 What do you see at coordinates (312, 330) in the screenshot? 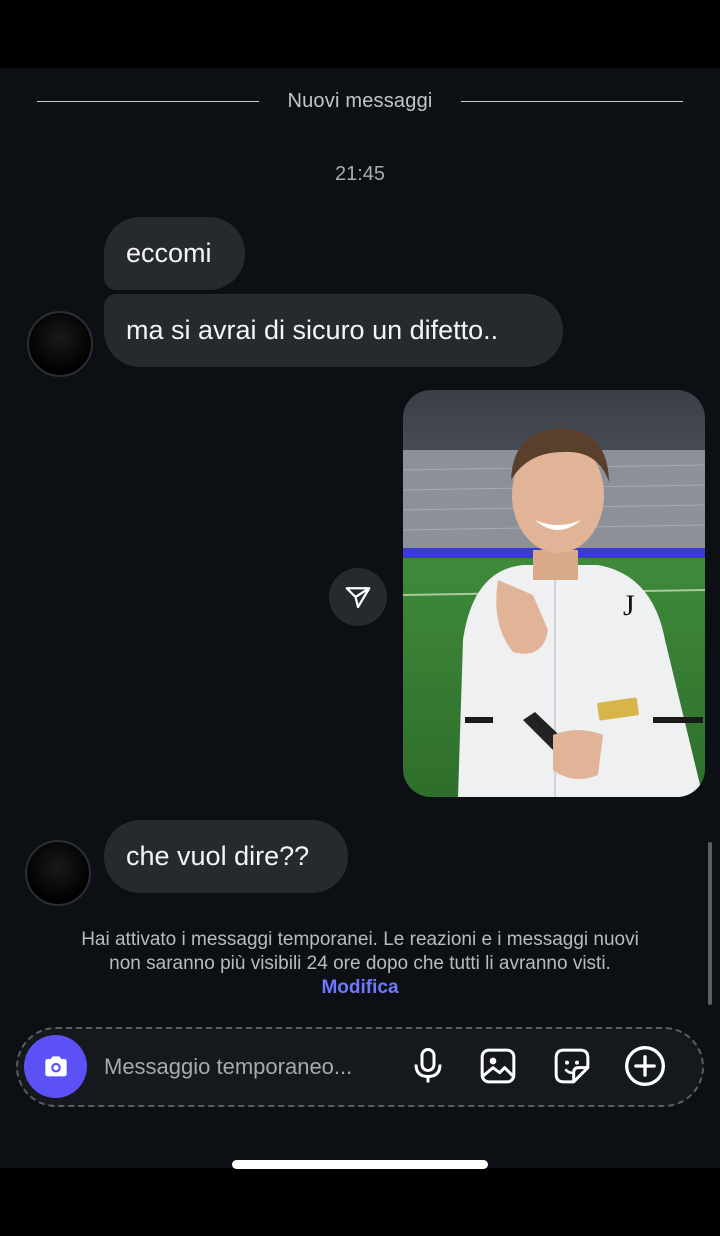
I see `message-text: ma si avrai di sicuro un difetto..` at bounding box center [312, 330].